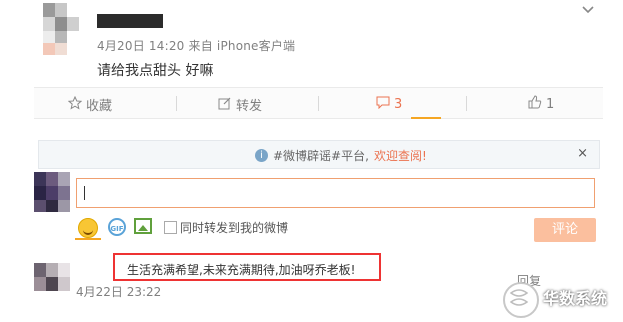 The image size is (623, 322). Describe the element at coordinates (84, 193) in the screenshot. I see `text-caret` at that location.